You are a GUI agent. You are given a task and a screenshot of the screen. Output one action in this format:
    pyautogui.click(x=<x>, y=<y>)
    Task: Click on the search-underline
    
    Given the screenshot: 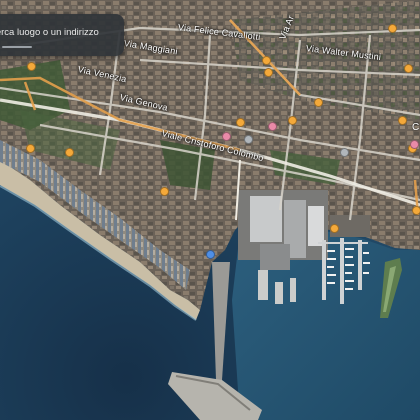 What is the action you would take?
    pyautogui.click(x=17, y=47)
    